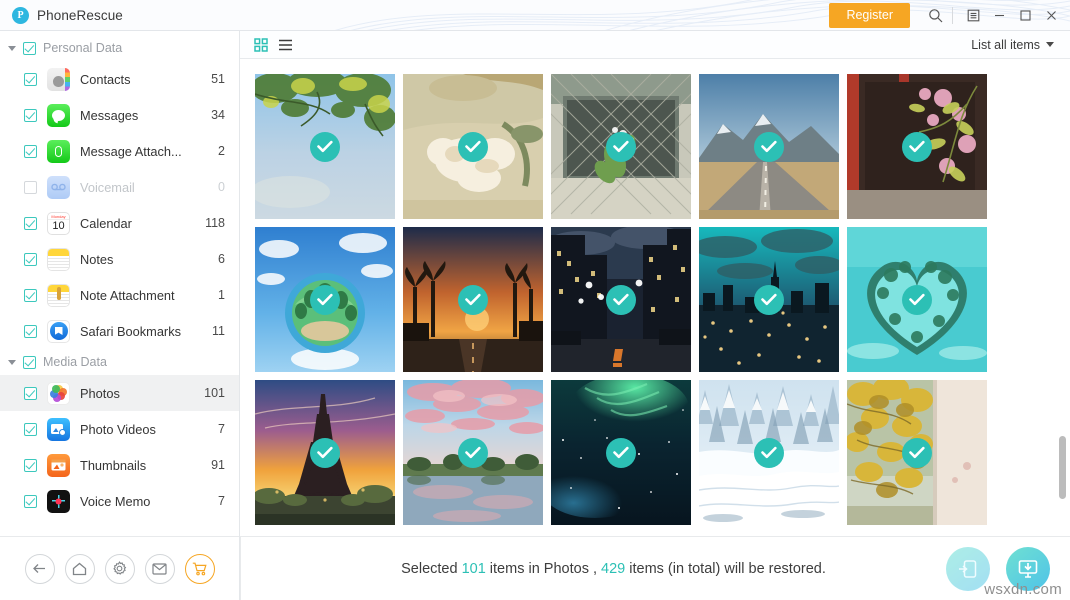 The width and height of the screenshot is (1070, 600). Describe the element at coordinates (543, 568) in the screenshot. I see `status-middle: items in Photos ,` at that location.